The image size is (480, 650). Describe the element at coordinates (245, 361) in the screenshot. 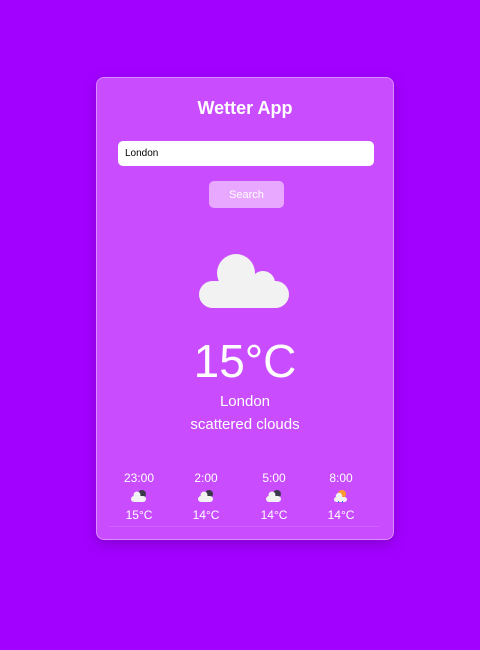

I see `current-temperature: 15°C` at that location.